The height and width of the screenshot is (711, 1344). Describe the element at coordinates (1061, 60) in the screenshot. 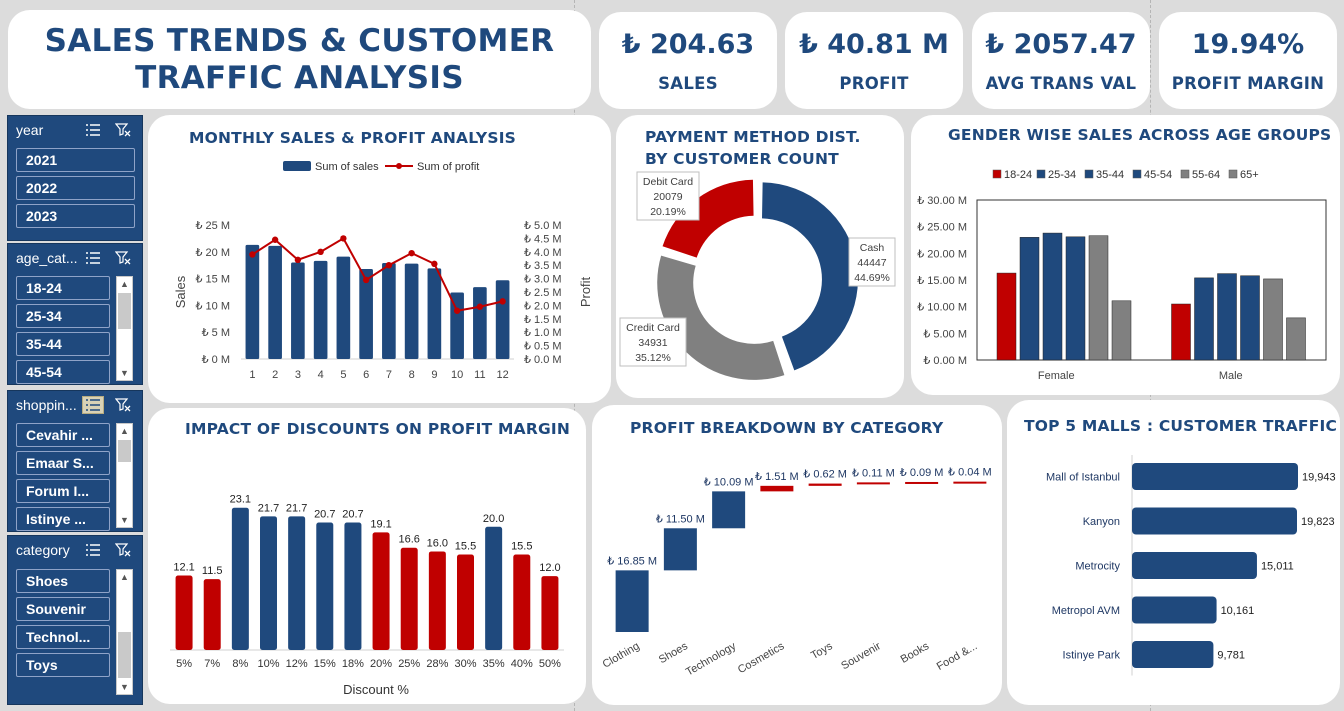

I see `kpi-card-avg-trans-val: ₺ 2057.47 AVG TRANS VAL` at that location.